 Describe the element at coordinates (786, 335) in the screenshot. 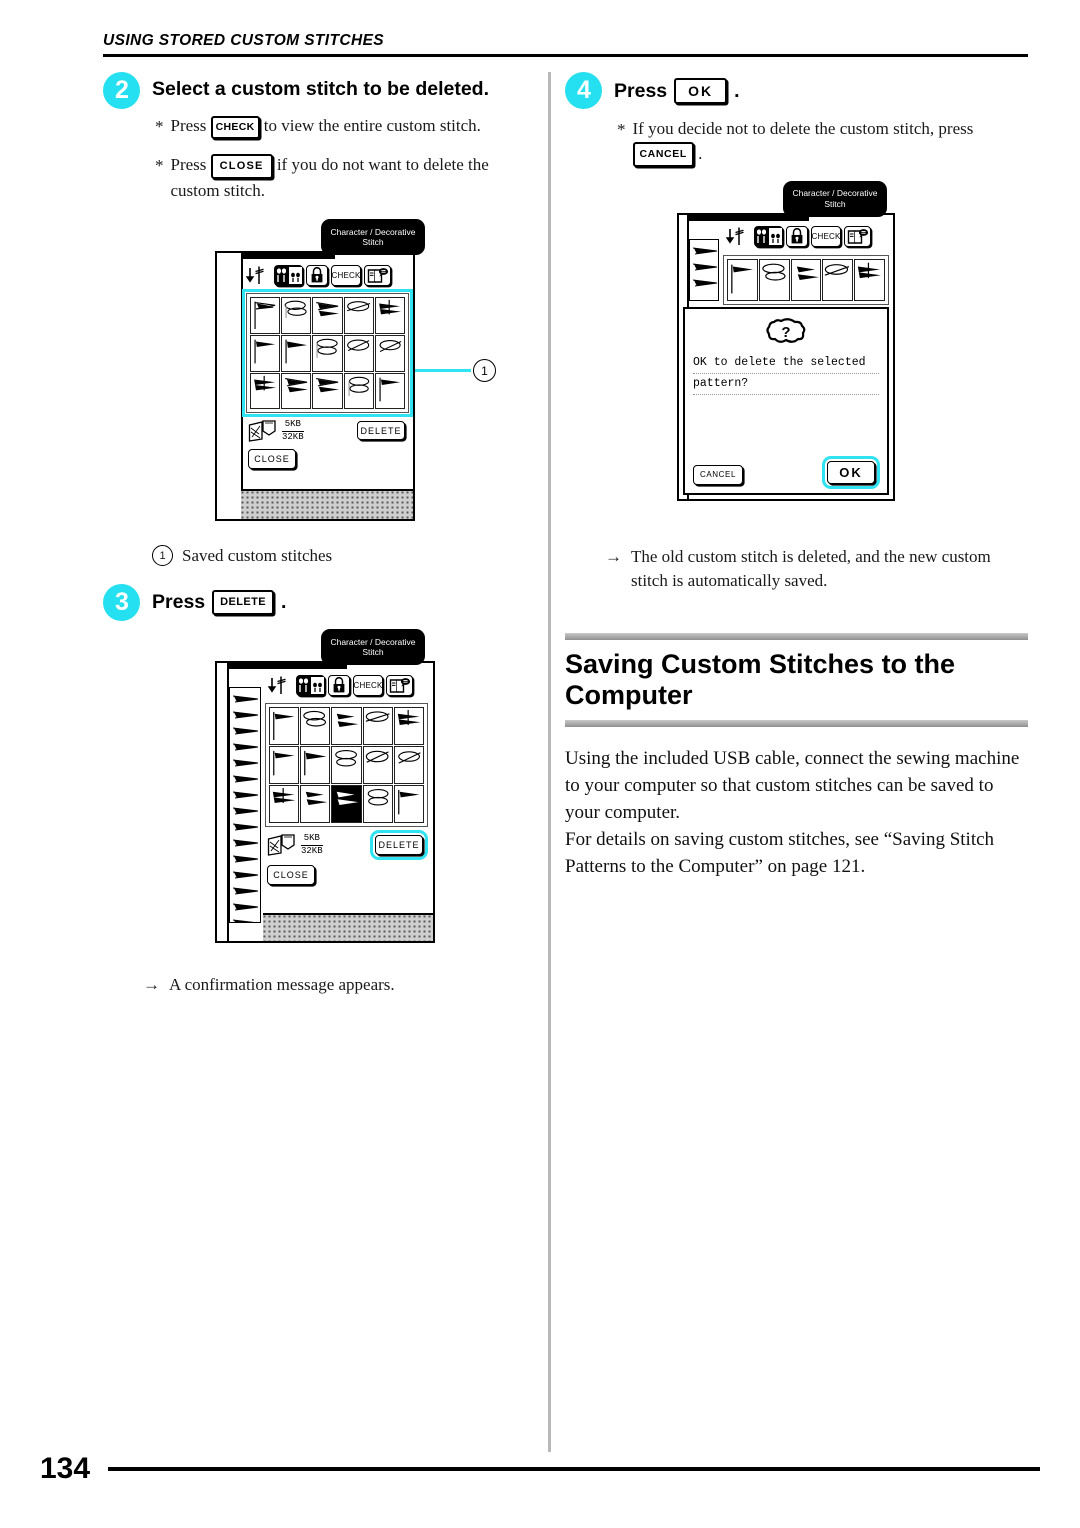

I see `question-mark-icon: ?` at that location.